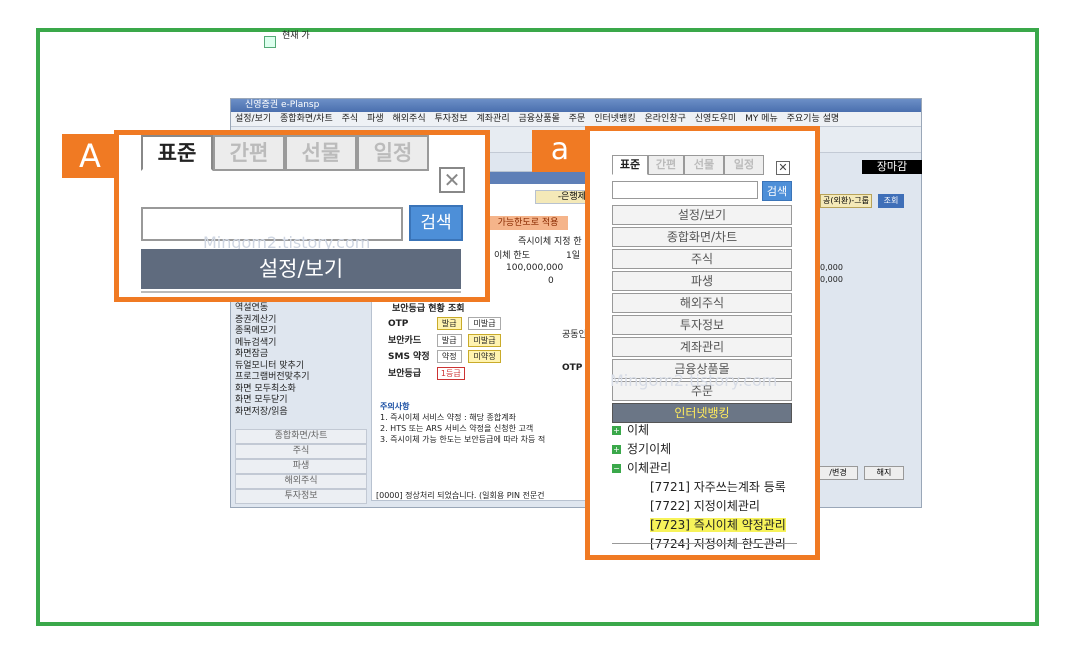 Image resolution: width=1079 pixels, height=655 pixels. What do you see at coordinates (573, 256) in the screenshot?
I see `first-day-label: 1일` at bounding box center [573, 256].